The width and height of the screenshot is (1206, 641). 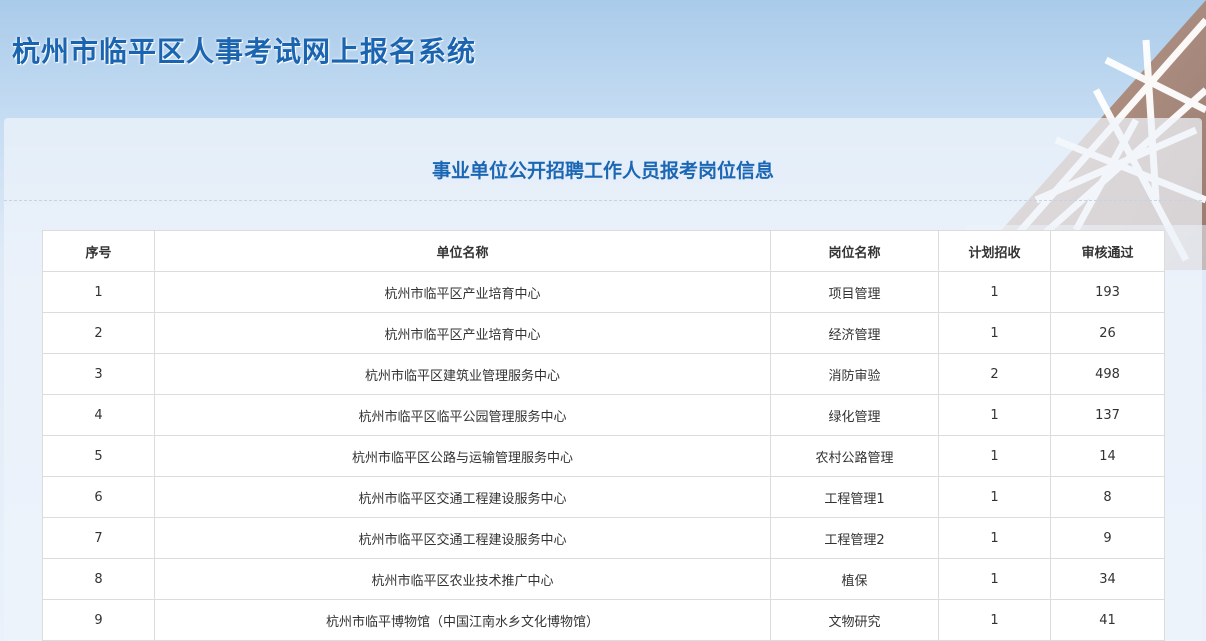 I want to click on cell-position: 工程管理2, so click(x=854, y=538).